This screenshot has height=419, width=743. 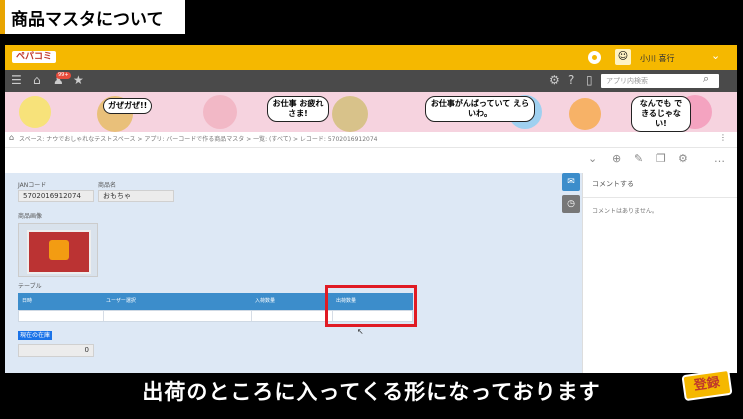 What do you see at coordinates (338, 139) in the screenshot?
I see `breadcrumb-item-record: レコード: 5702016912074` at bounding box center [338, 139].